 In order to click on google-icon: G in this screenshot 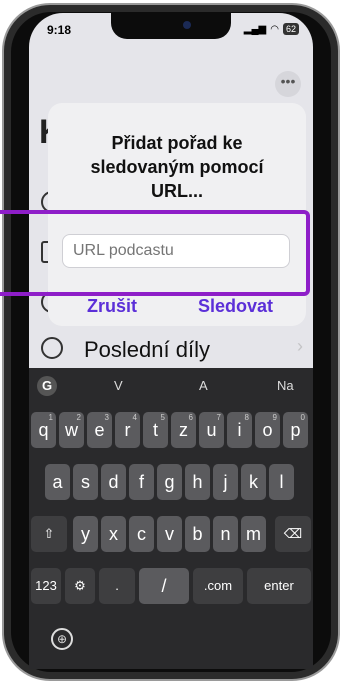, I will do `click(47, 386)`.